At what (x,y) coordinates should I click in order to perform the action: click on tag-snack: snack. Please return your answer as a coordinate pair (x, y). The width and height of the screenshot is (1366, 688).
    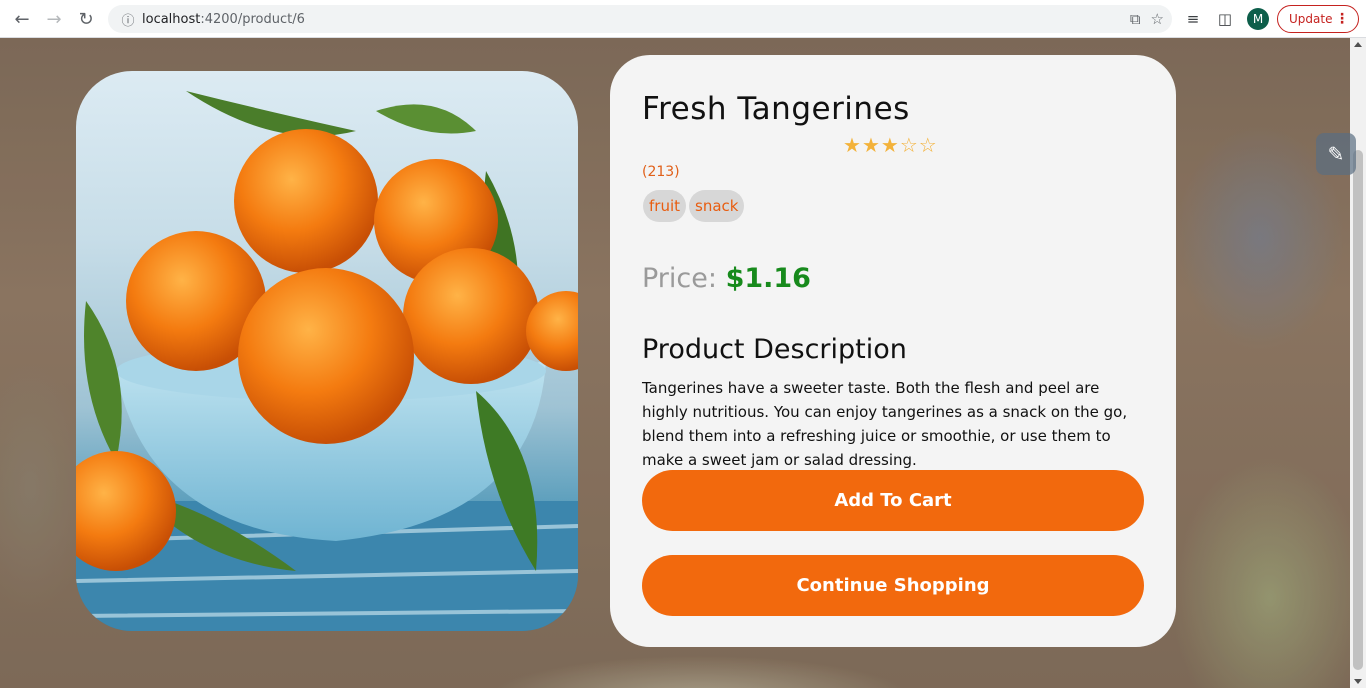
    Looking at the image, I should click on (717, 206).